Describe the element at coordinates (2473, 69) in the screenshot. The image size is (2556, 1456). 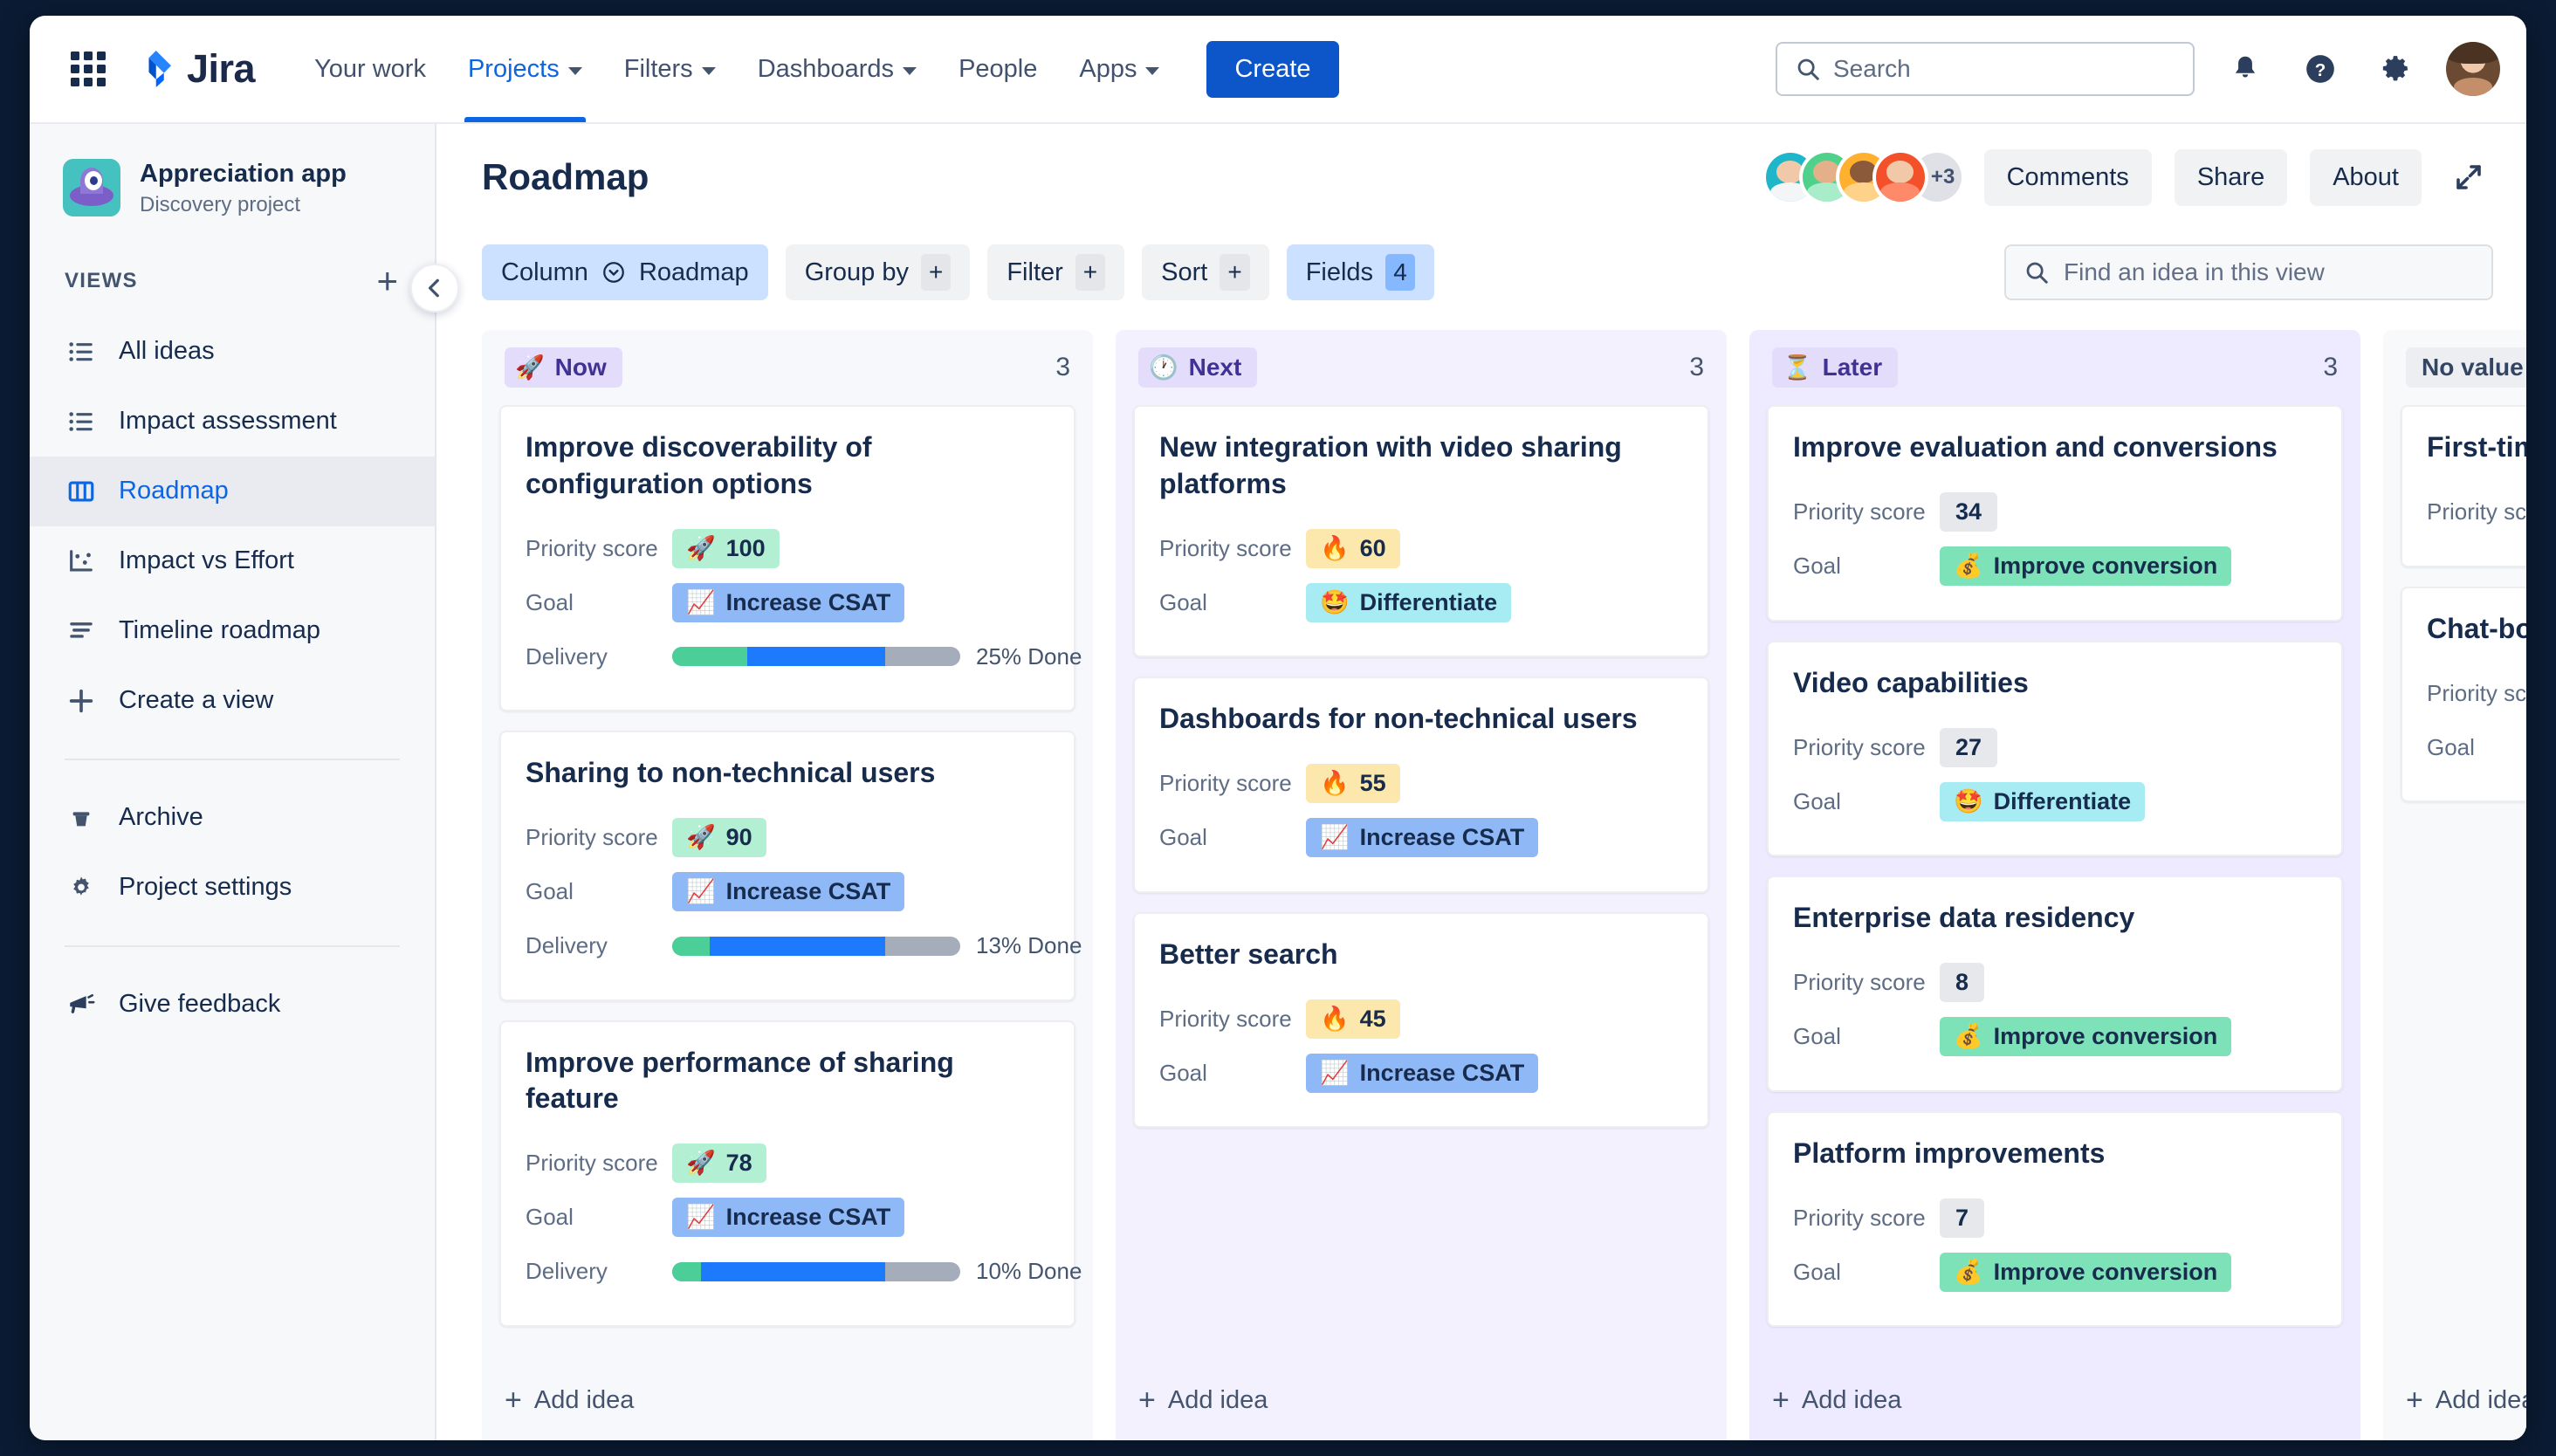
I see `profile-avatar` at that location.